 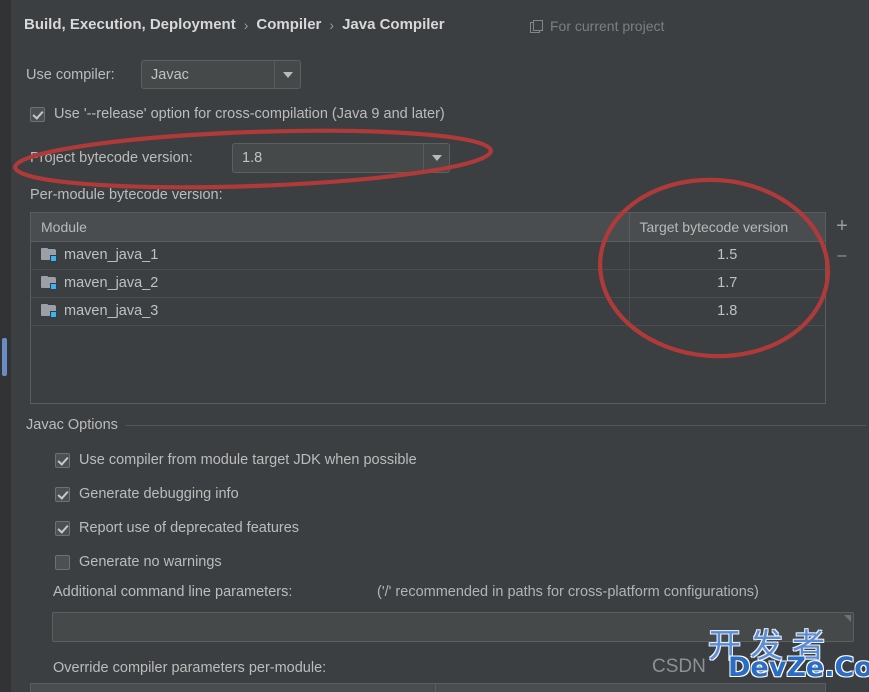 I want to click on module-name: maven_java_3, so click(x=111, y=311).